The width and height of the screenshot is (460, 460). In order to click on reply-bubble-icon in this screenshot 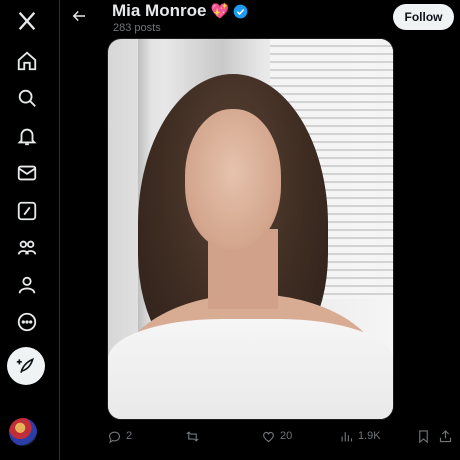, I will do `click(114, 437)`.